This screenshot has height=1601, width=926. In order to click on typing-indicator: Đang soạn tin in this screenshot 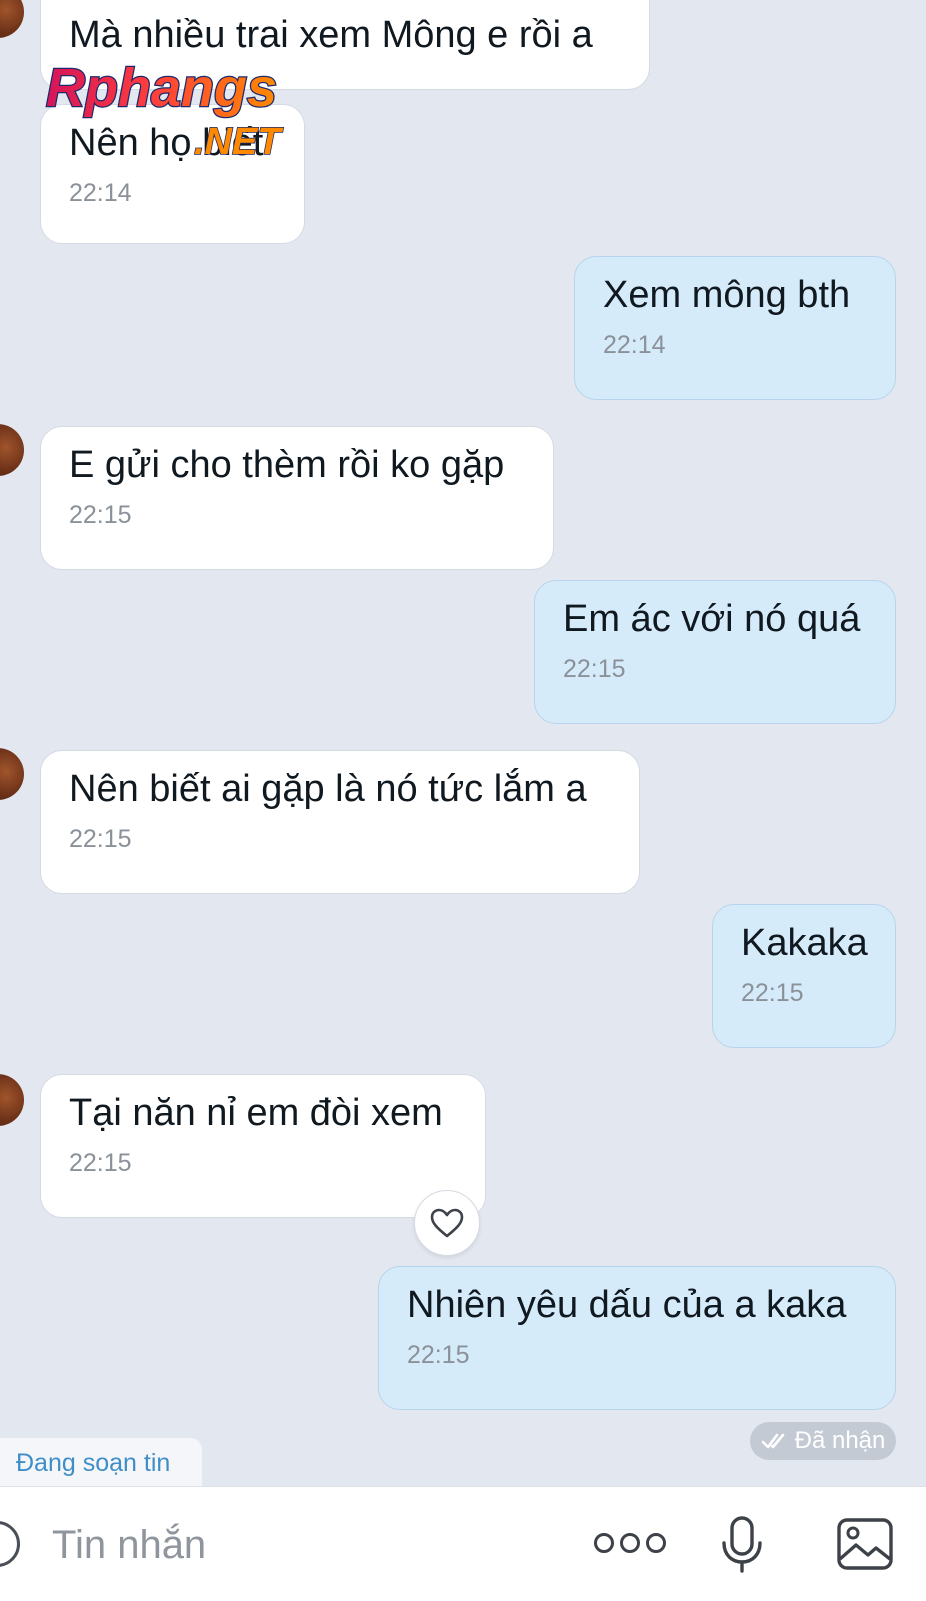, I will do `click(101, 1463)`.